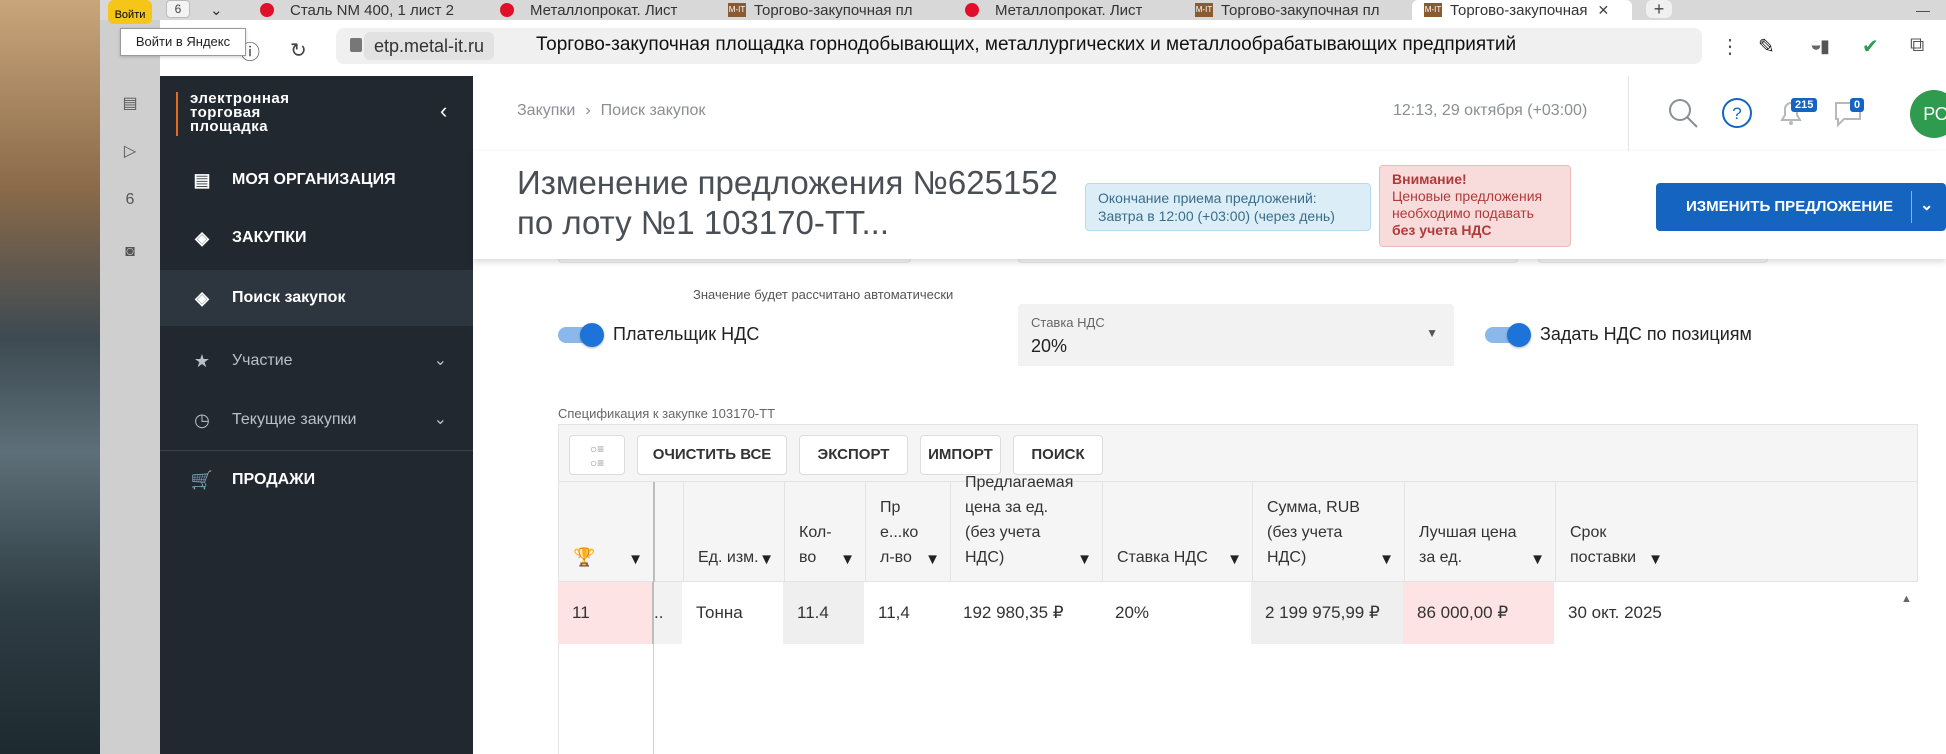 The width and height of the screenshot is (1946, 754). I want to click on vat-rate-select: Ставка НДС 20% ▼, so click(1236, 335).